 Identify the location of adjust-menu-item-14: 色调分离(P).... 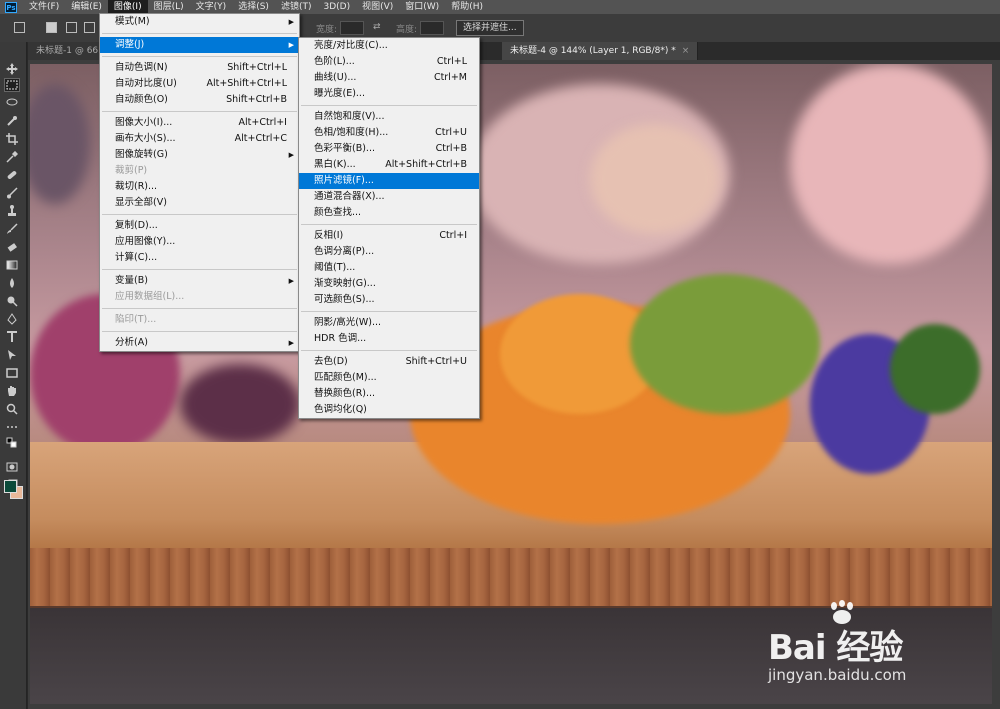
(389, 252).